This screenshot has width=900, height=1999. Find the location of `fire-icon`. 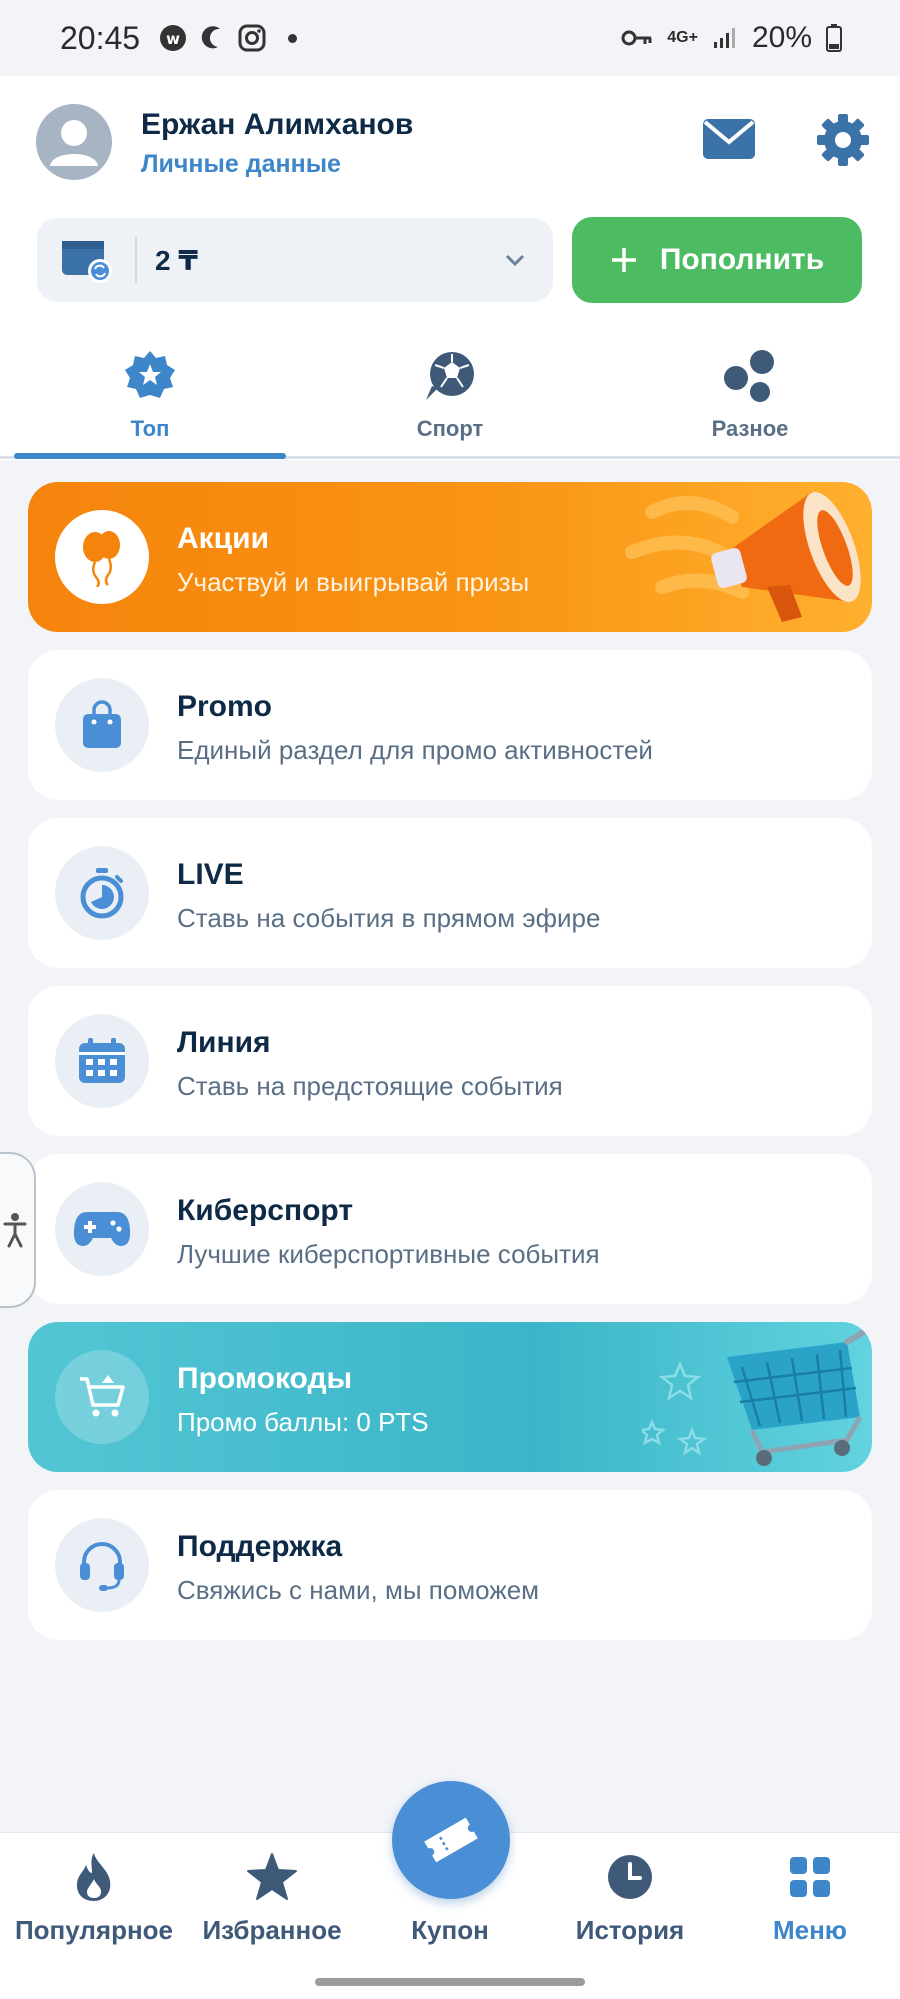

fire-icon is located at coordinates (94, 1877).